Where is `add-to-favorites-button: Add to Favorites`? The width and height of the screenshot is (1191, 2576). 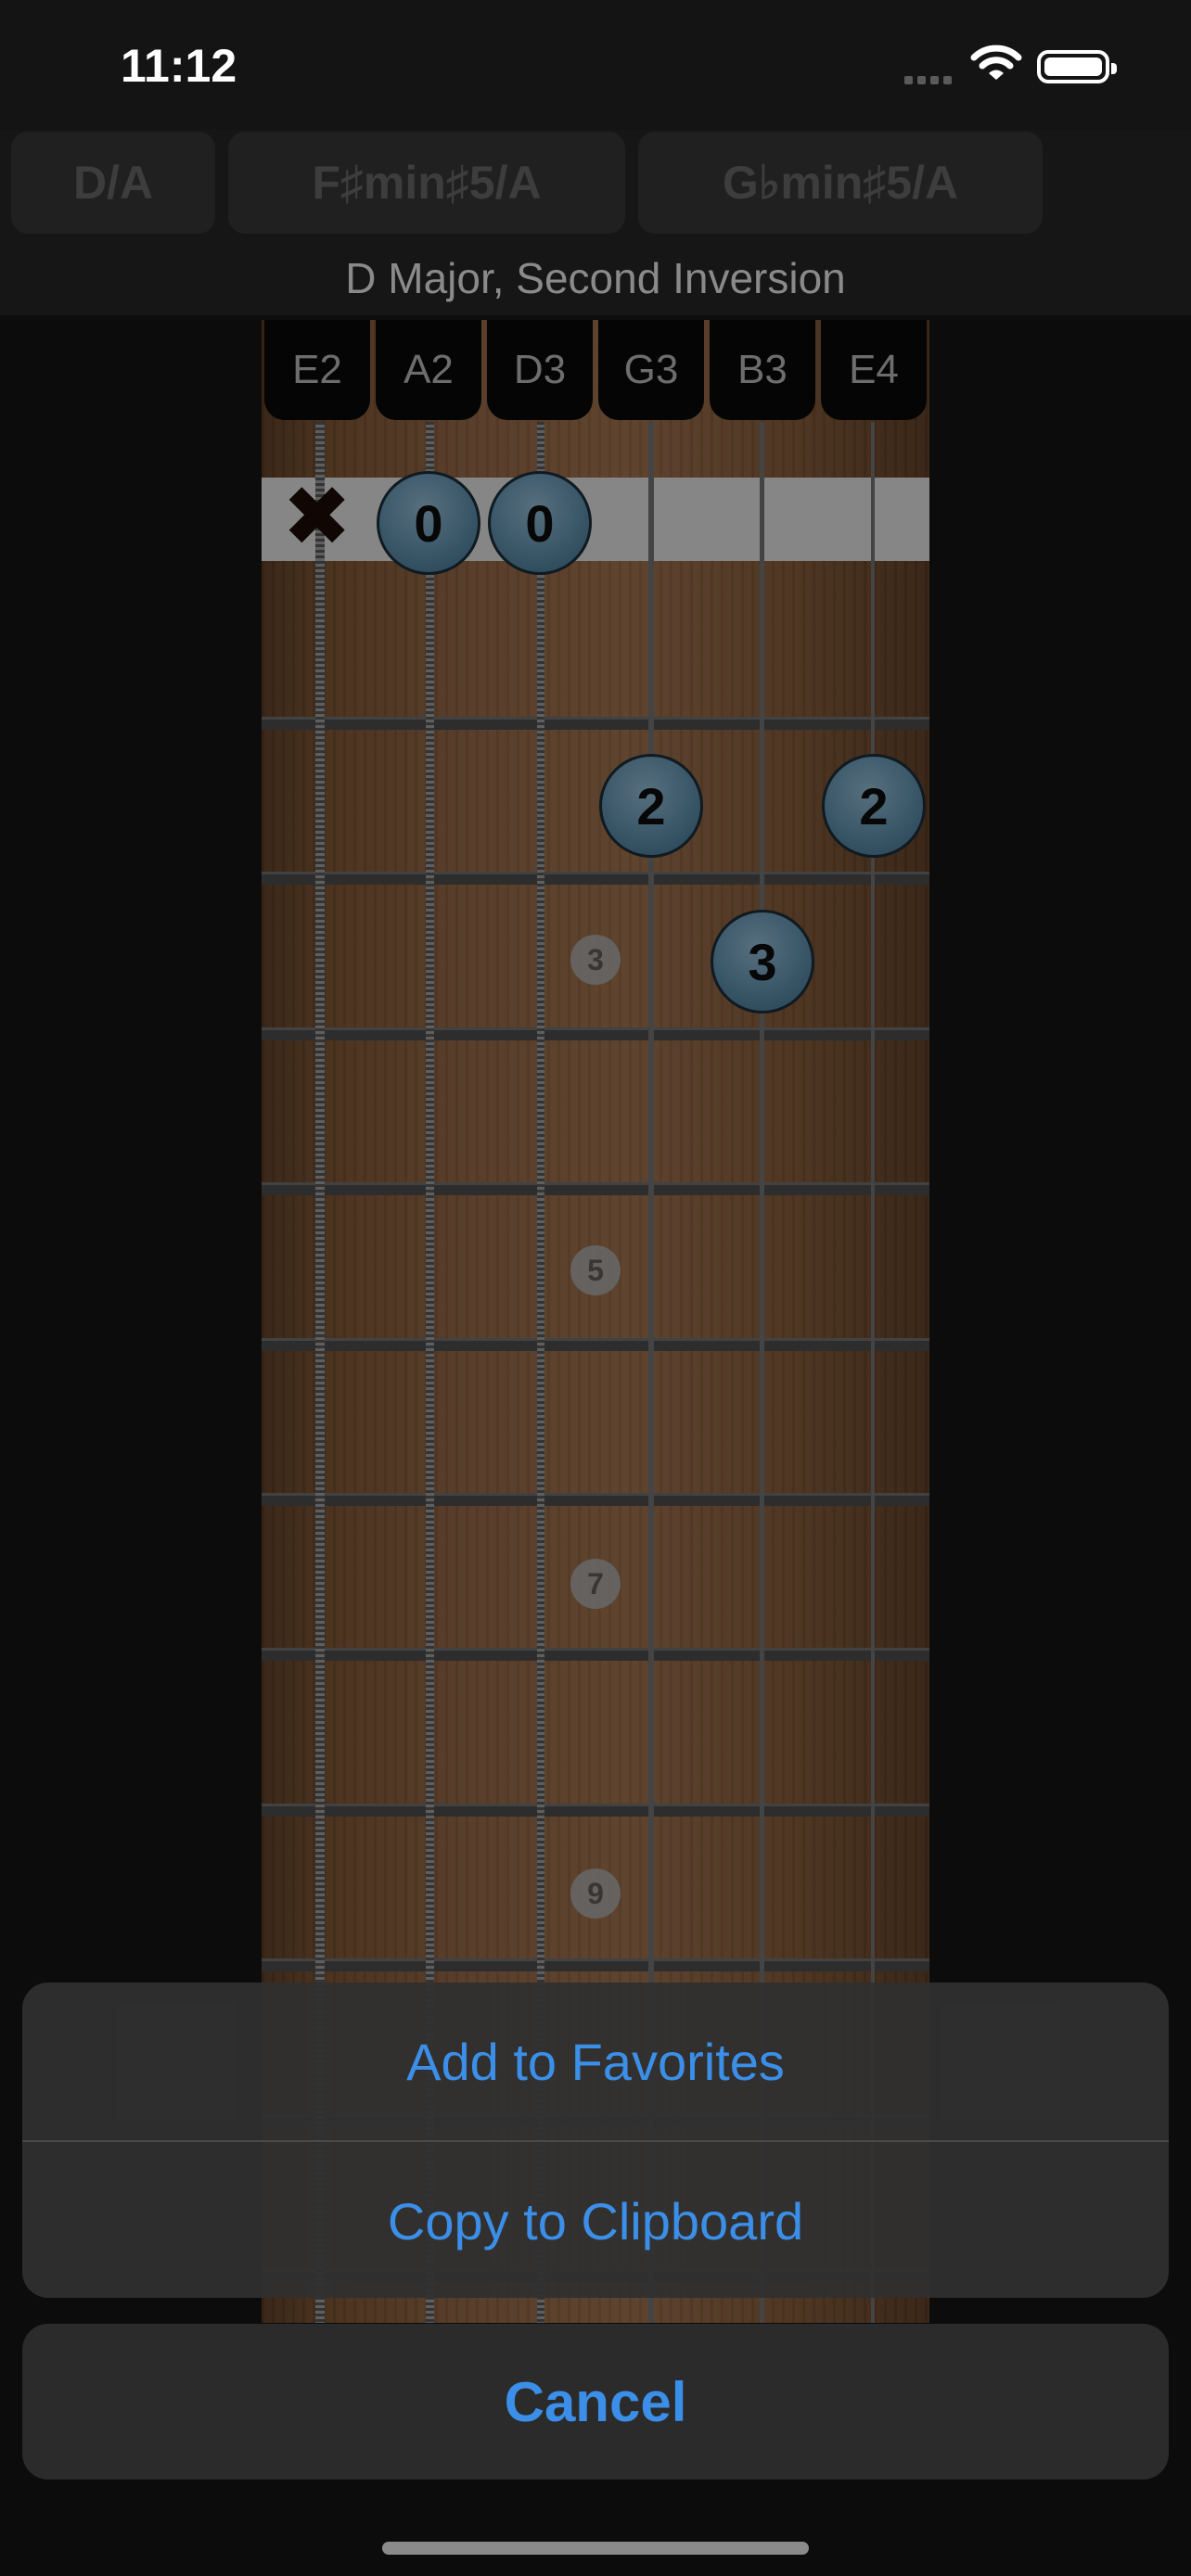
add-to-favorites-button: Add to Favorites is located at coordinates (595, 2061).